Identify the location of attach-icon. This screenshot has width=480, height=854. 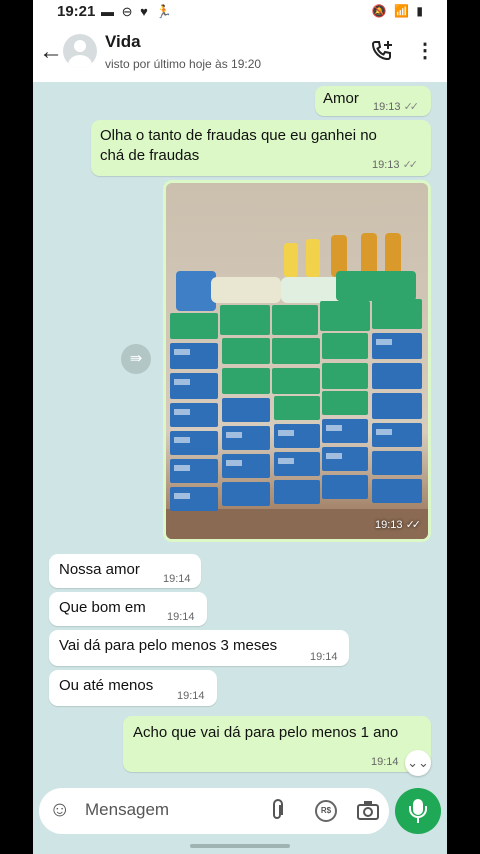
(277, 813).